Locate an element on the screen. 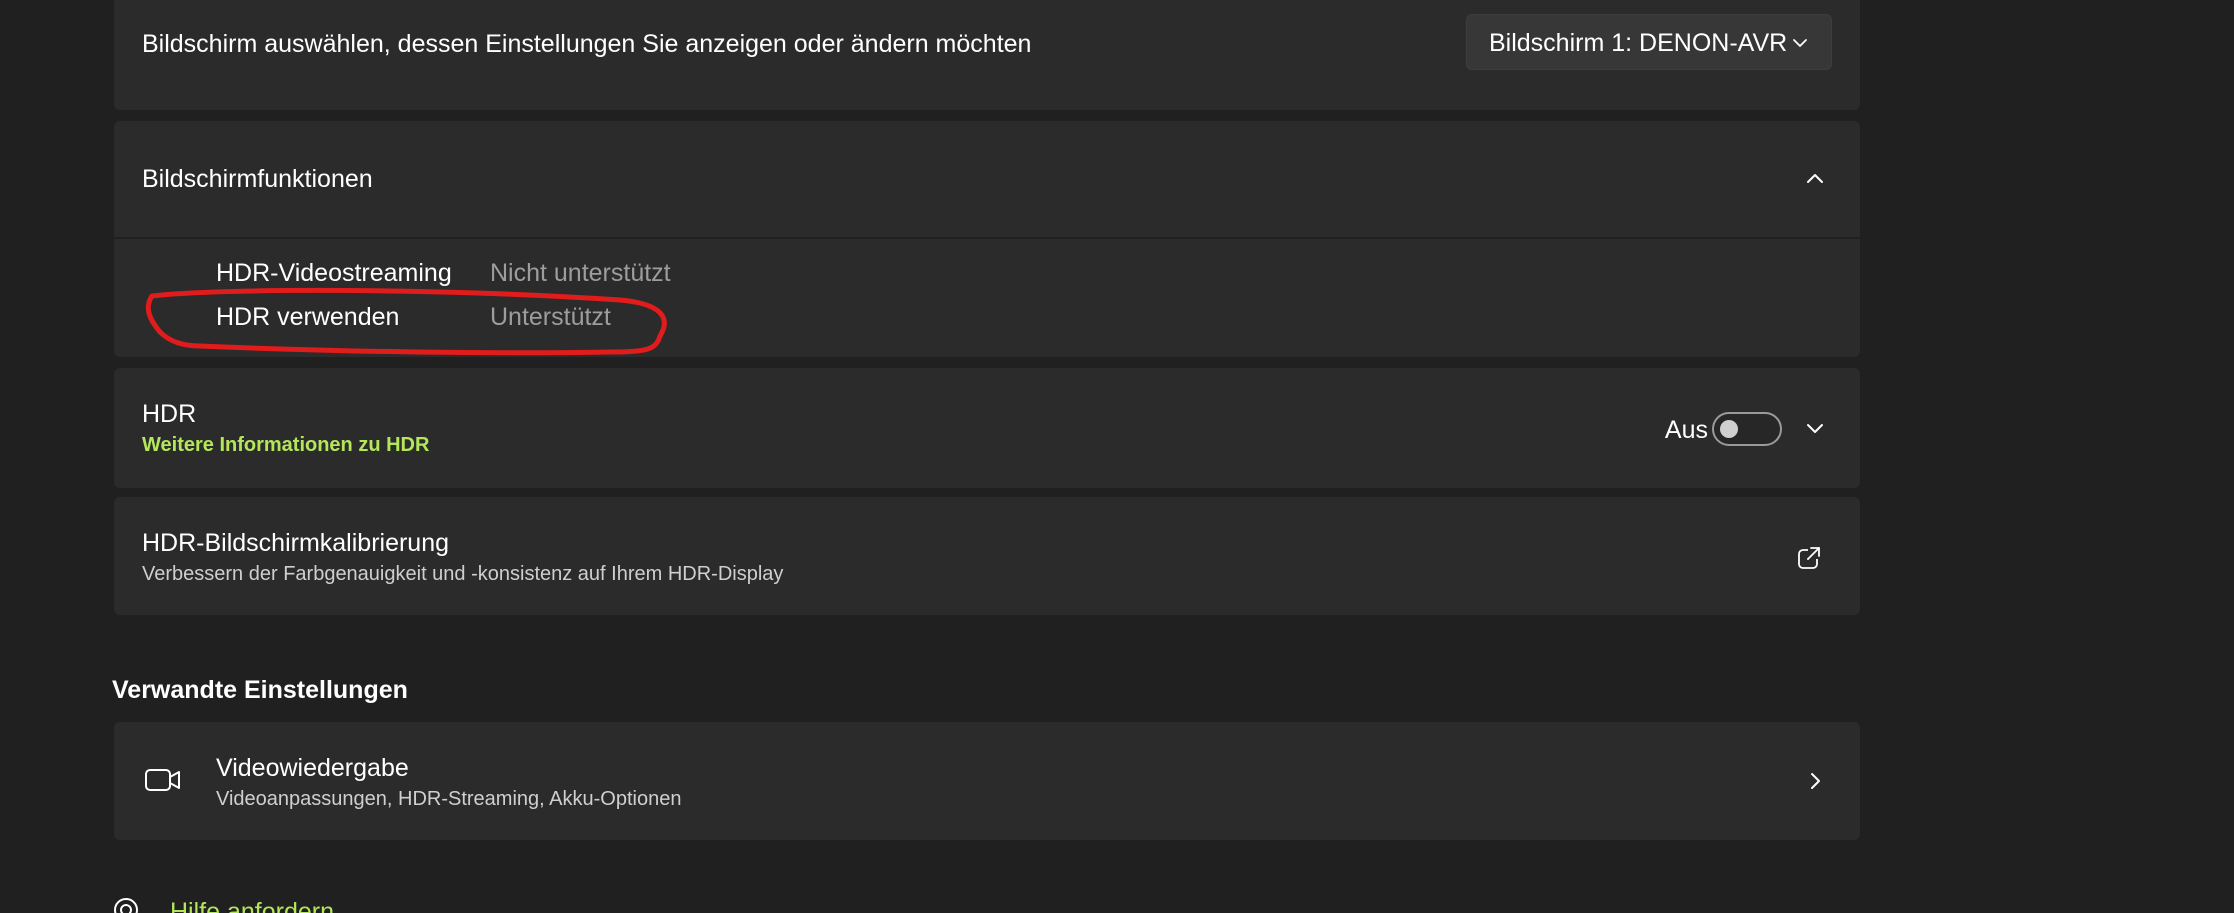 The width and height of the screenshot is (2234, 913). feature-value: Nicht unterstützt is located at coordinates (580, 273).